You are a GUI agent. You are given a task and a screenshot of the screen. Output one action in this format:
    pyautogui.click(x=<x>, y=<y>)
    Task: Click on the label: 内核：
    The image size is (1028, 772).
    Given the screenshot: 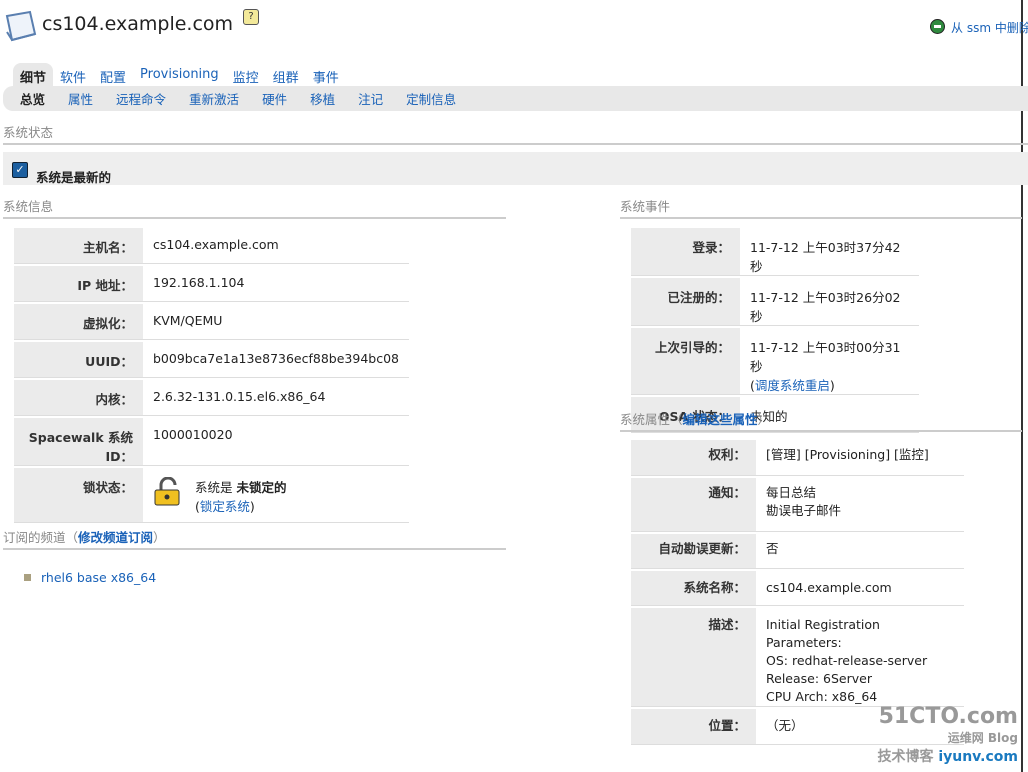 What is the action you would take?
    pyautogui.click(x=78, y=398)
    